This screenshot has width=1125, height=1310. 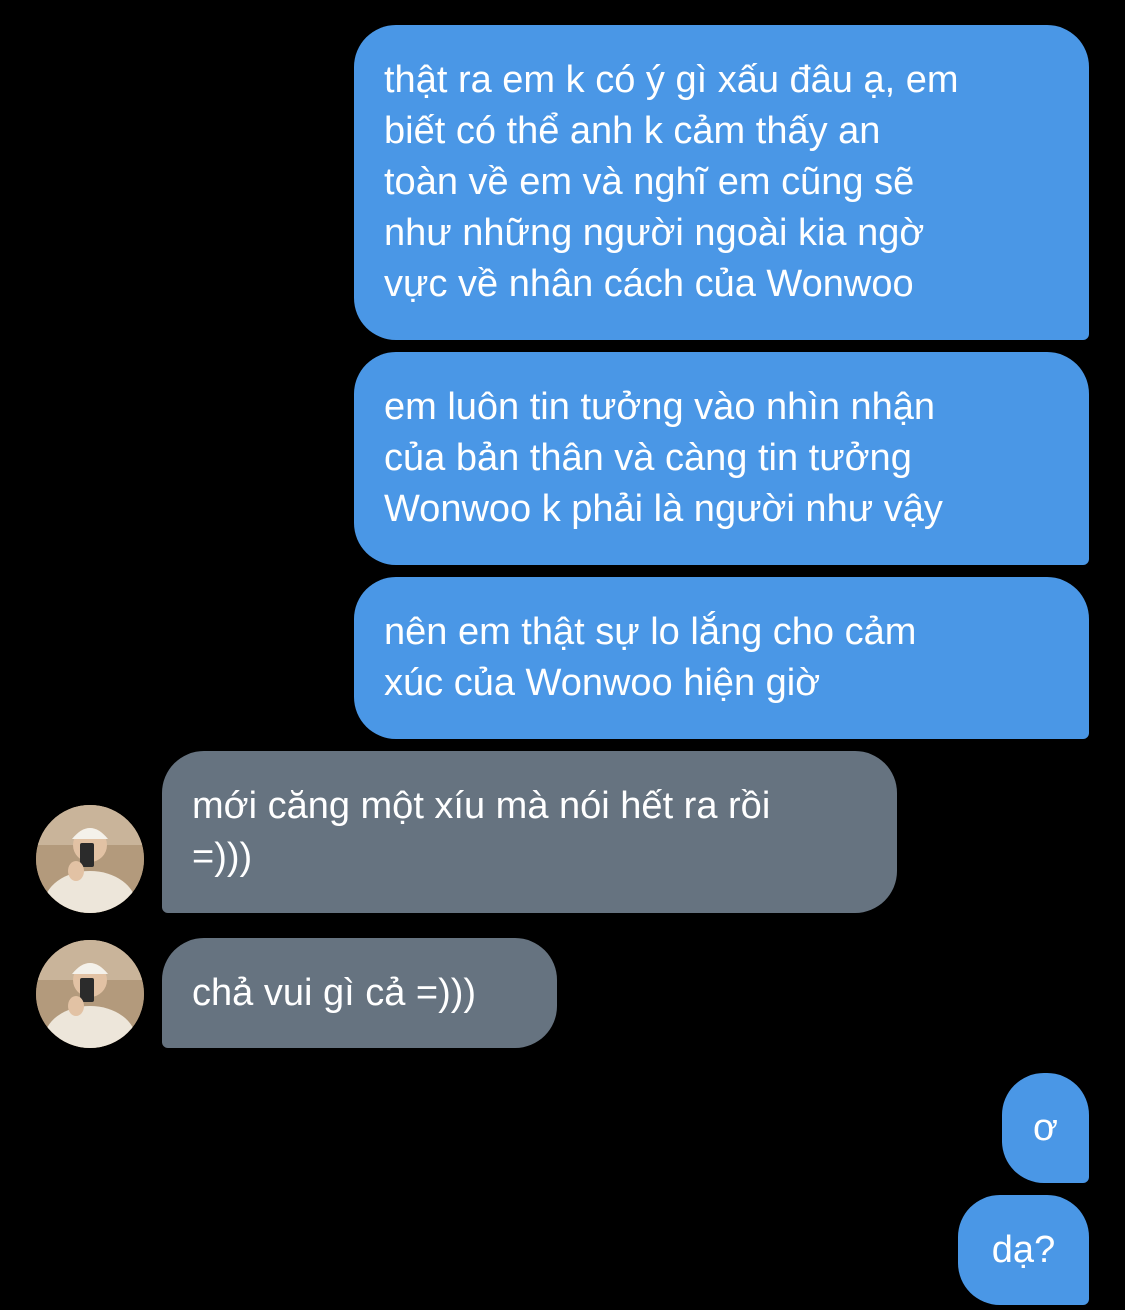 What do you see at coordinates (529, 832) in the screenshot?
I see `message-bubble-received: mới căng một xíu mà nói hết ra rồi =)))` at bounding box center [529, 832].